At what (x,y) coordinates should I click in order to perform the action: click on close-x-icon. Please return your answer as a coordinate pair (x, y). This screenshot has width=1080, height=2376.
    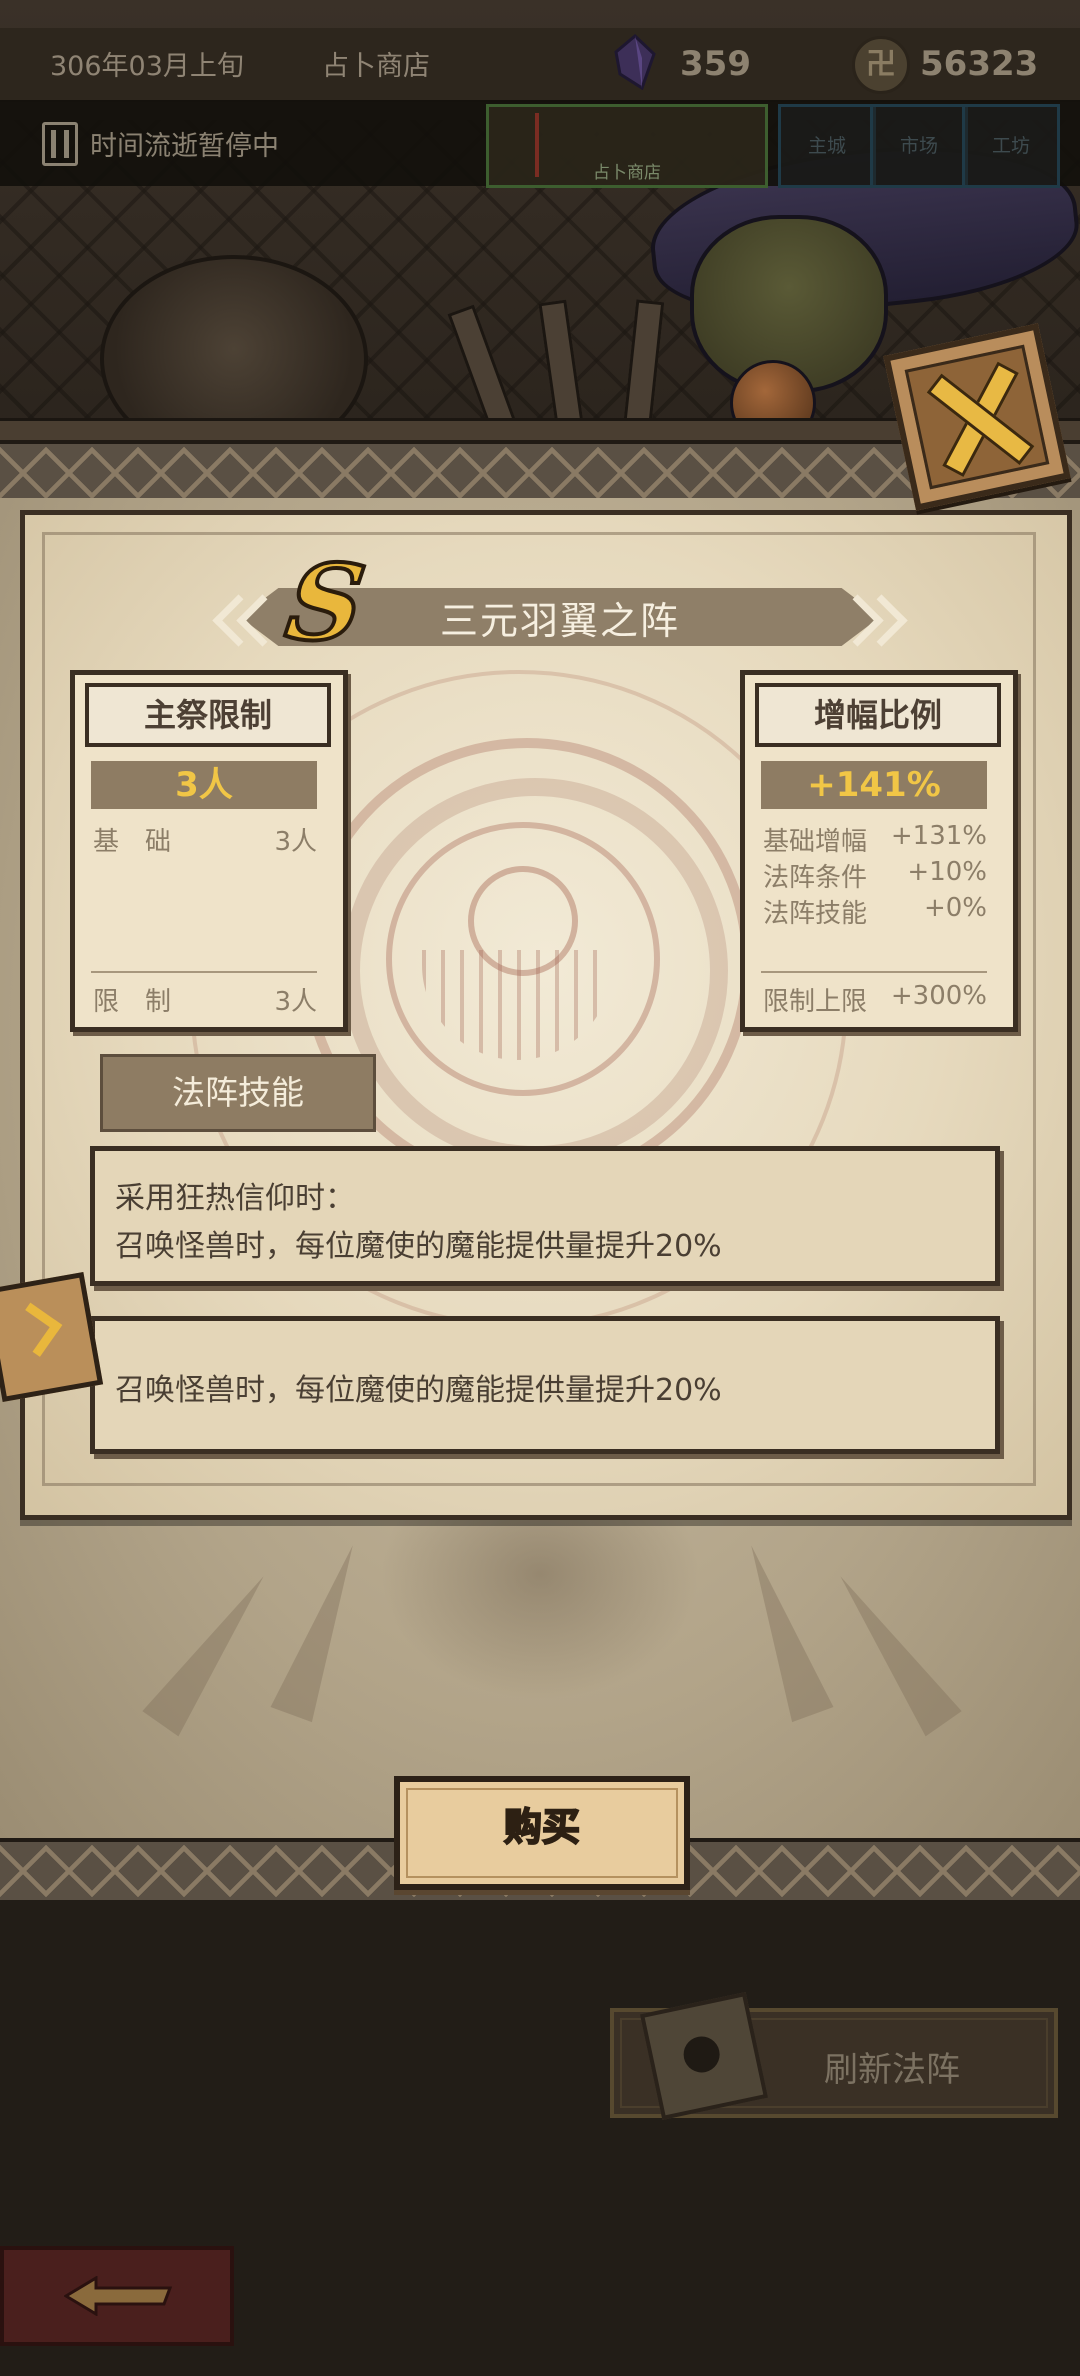
    Looking at the image, I should click on (977, 417).